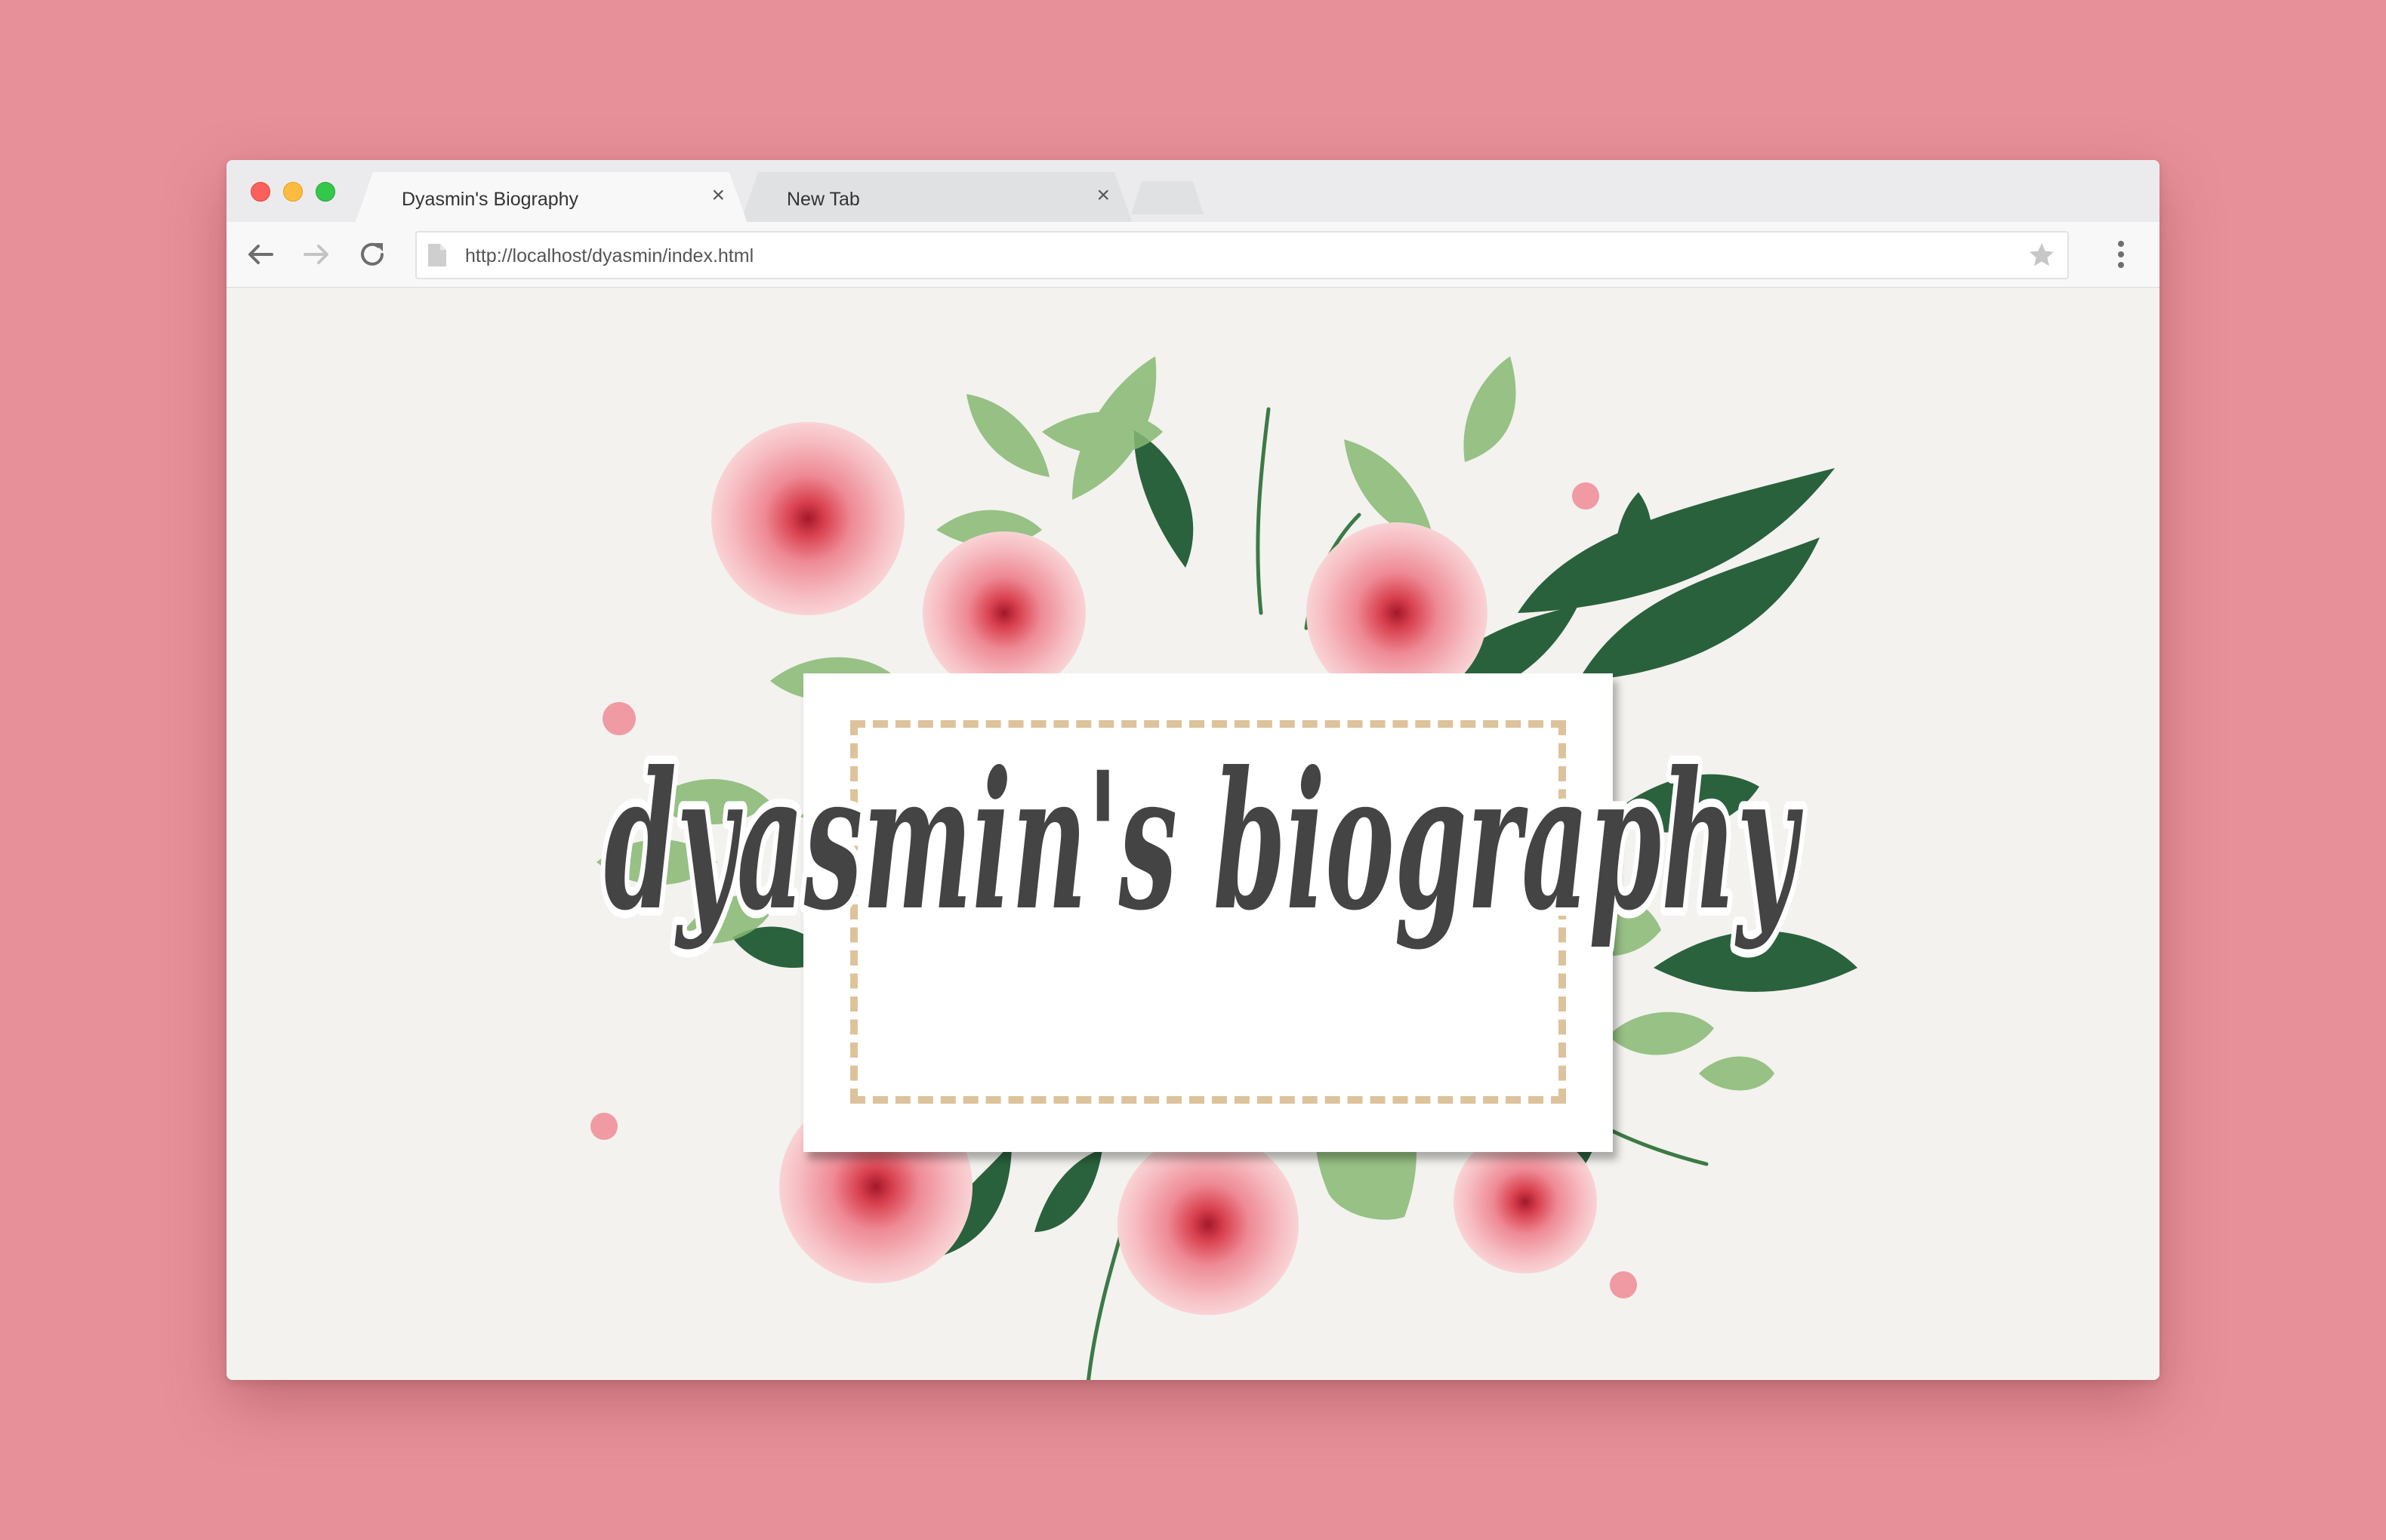 The width and height of the screenshot is (2386, 1540). What do you see at coordinates (293, 192) in the screenshot?
I see `minimize-window-button` at bounding box center [293, 192].